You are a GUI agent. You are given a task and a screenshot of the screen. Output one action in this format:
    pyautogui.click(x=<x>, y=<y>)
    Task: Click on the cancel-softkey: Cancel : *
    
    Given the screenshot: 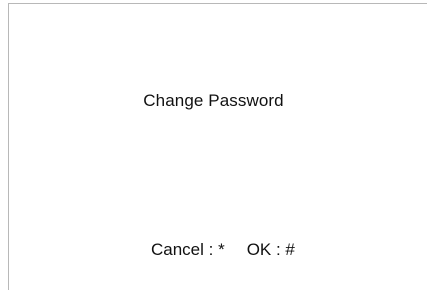 What is the action you would take?
    pyautogui.click(x=188, y=250)
    